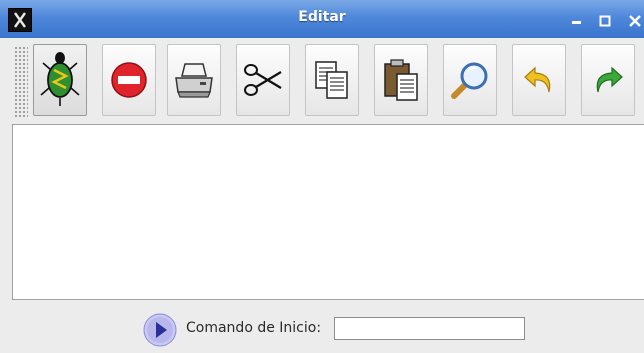 This screenshot has height=353, width=644. I want to click on undo-icon, so click(537, 79).